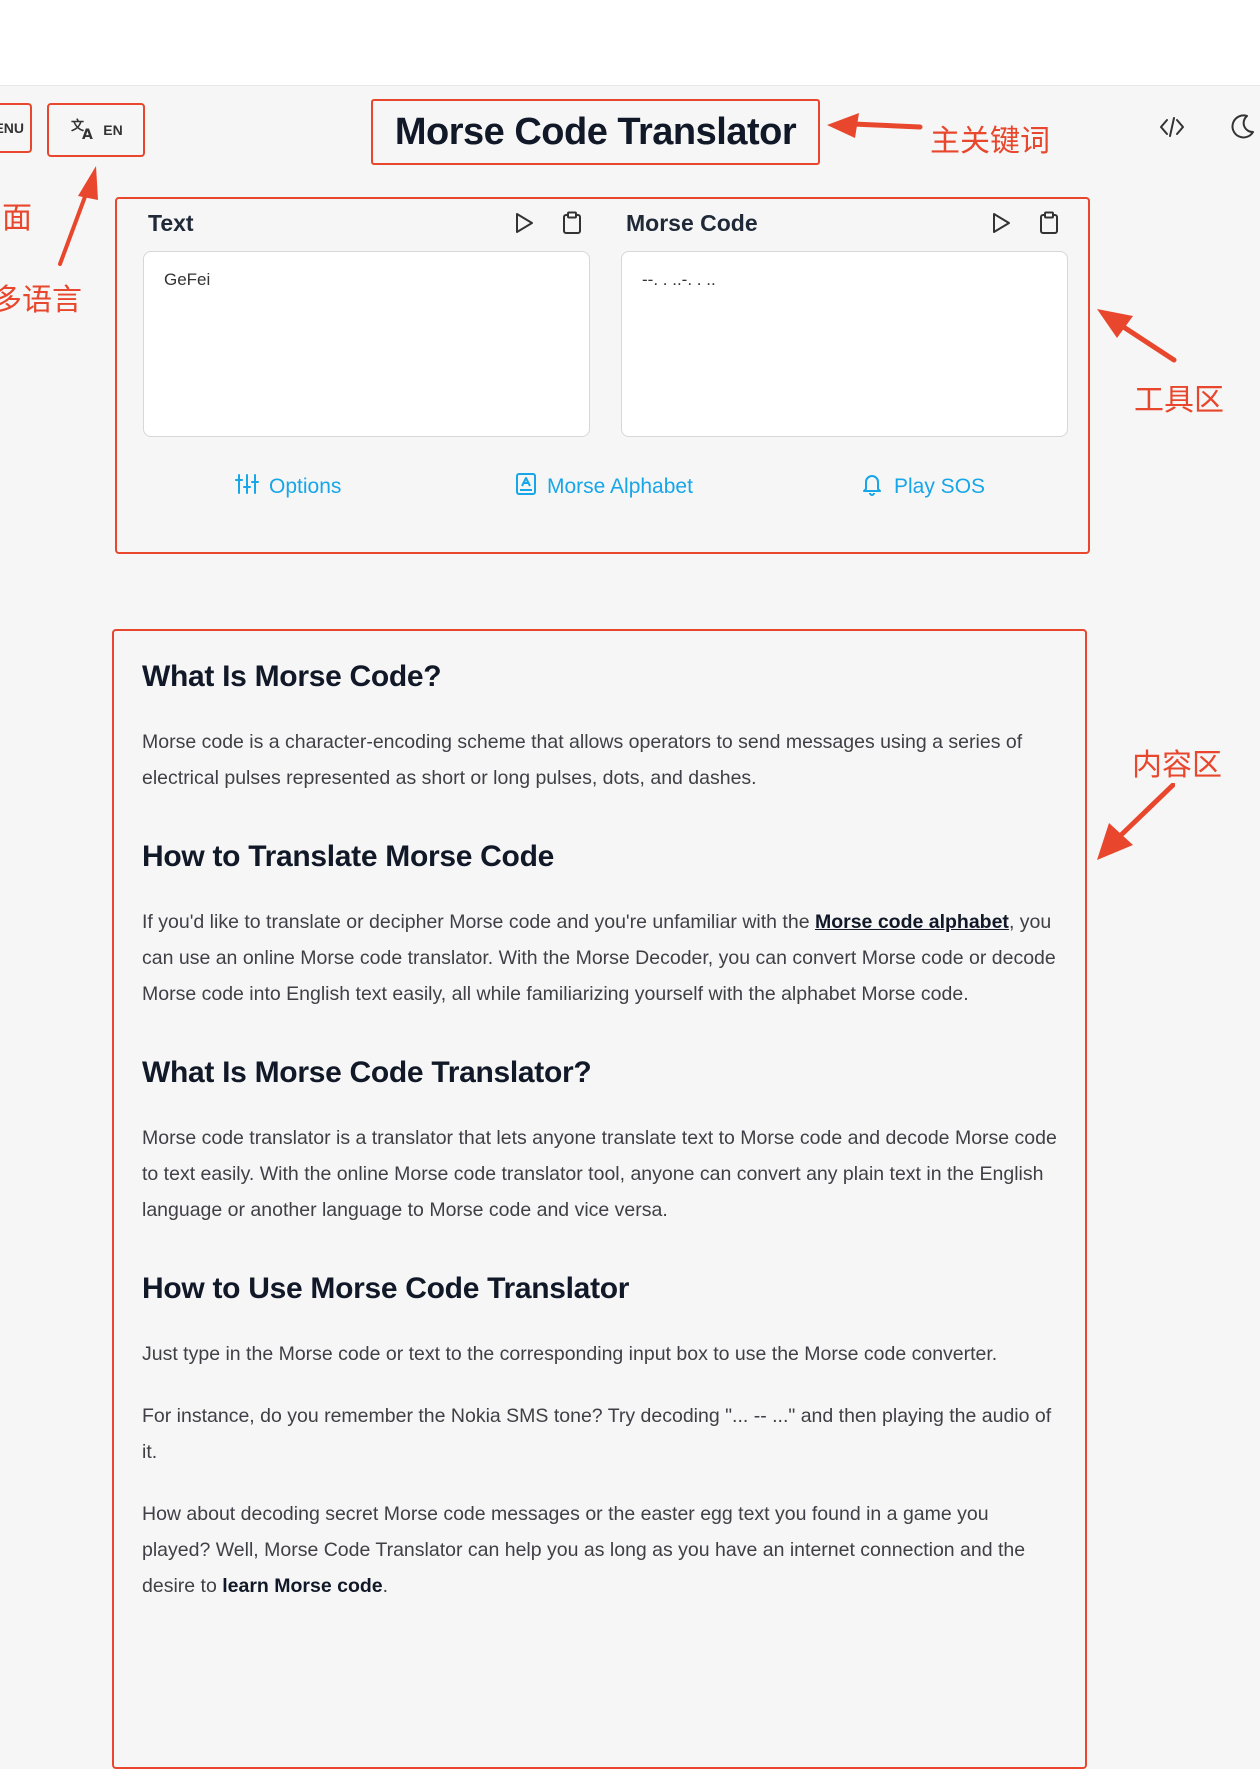 The image size is (1260, 1769). I want to click on multilang-arrow, so click(81, 218).